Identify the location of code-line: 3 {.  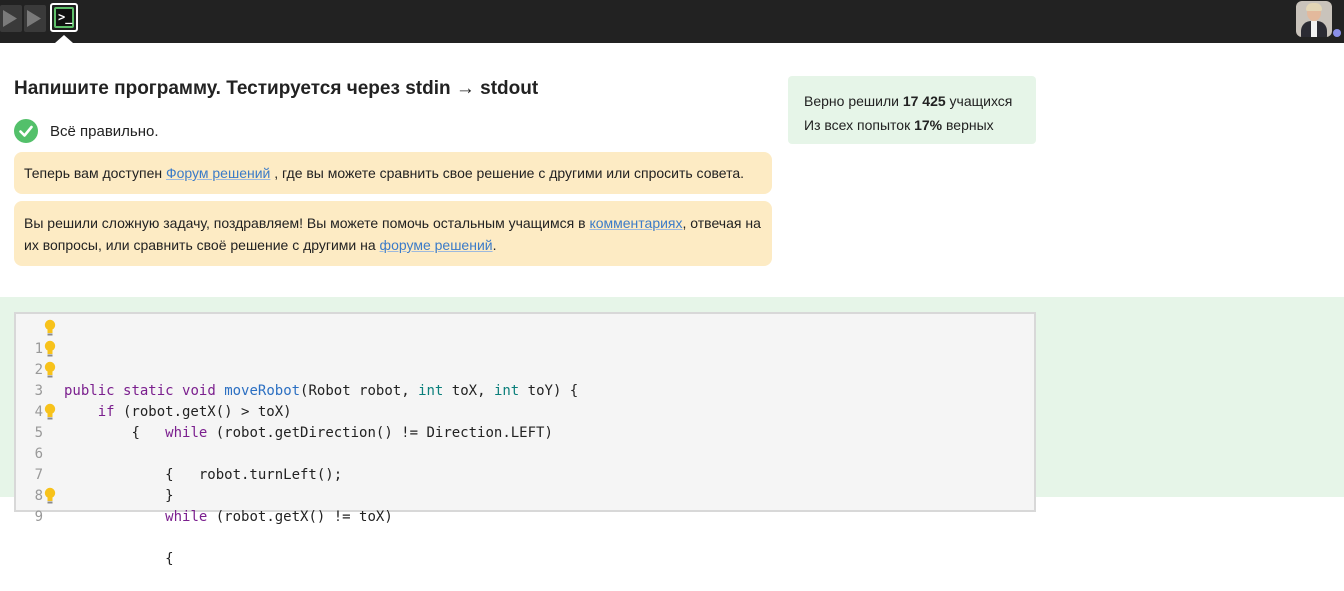
(525, 400).